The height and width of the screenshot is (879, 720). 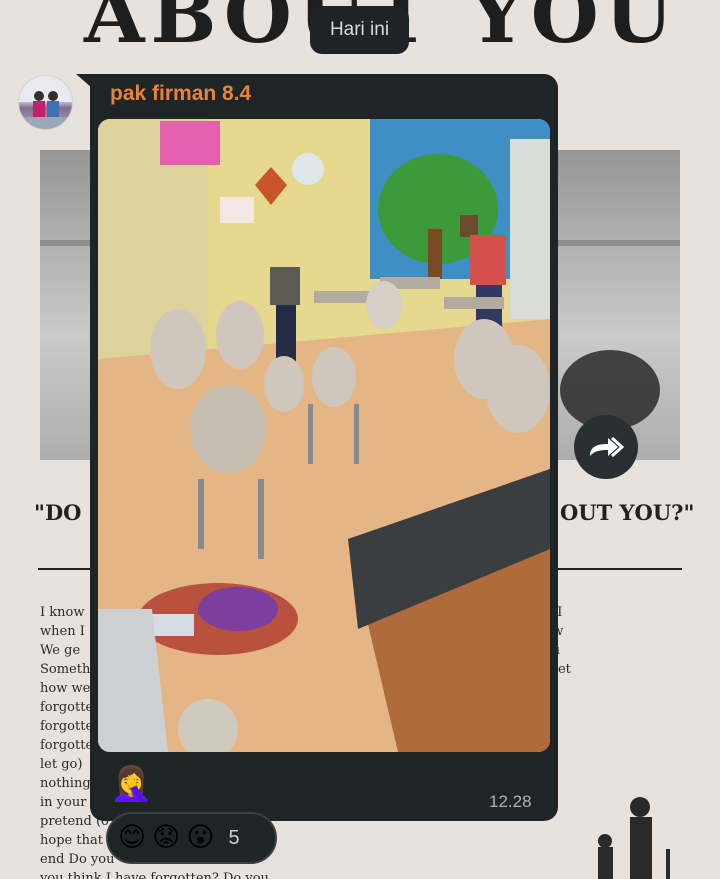 What do you see at coordinates (66, 569) in the screenshot?
I see `wallpaper-rule-left` at bounding box center [66, 569].